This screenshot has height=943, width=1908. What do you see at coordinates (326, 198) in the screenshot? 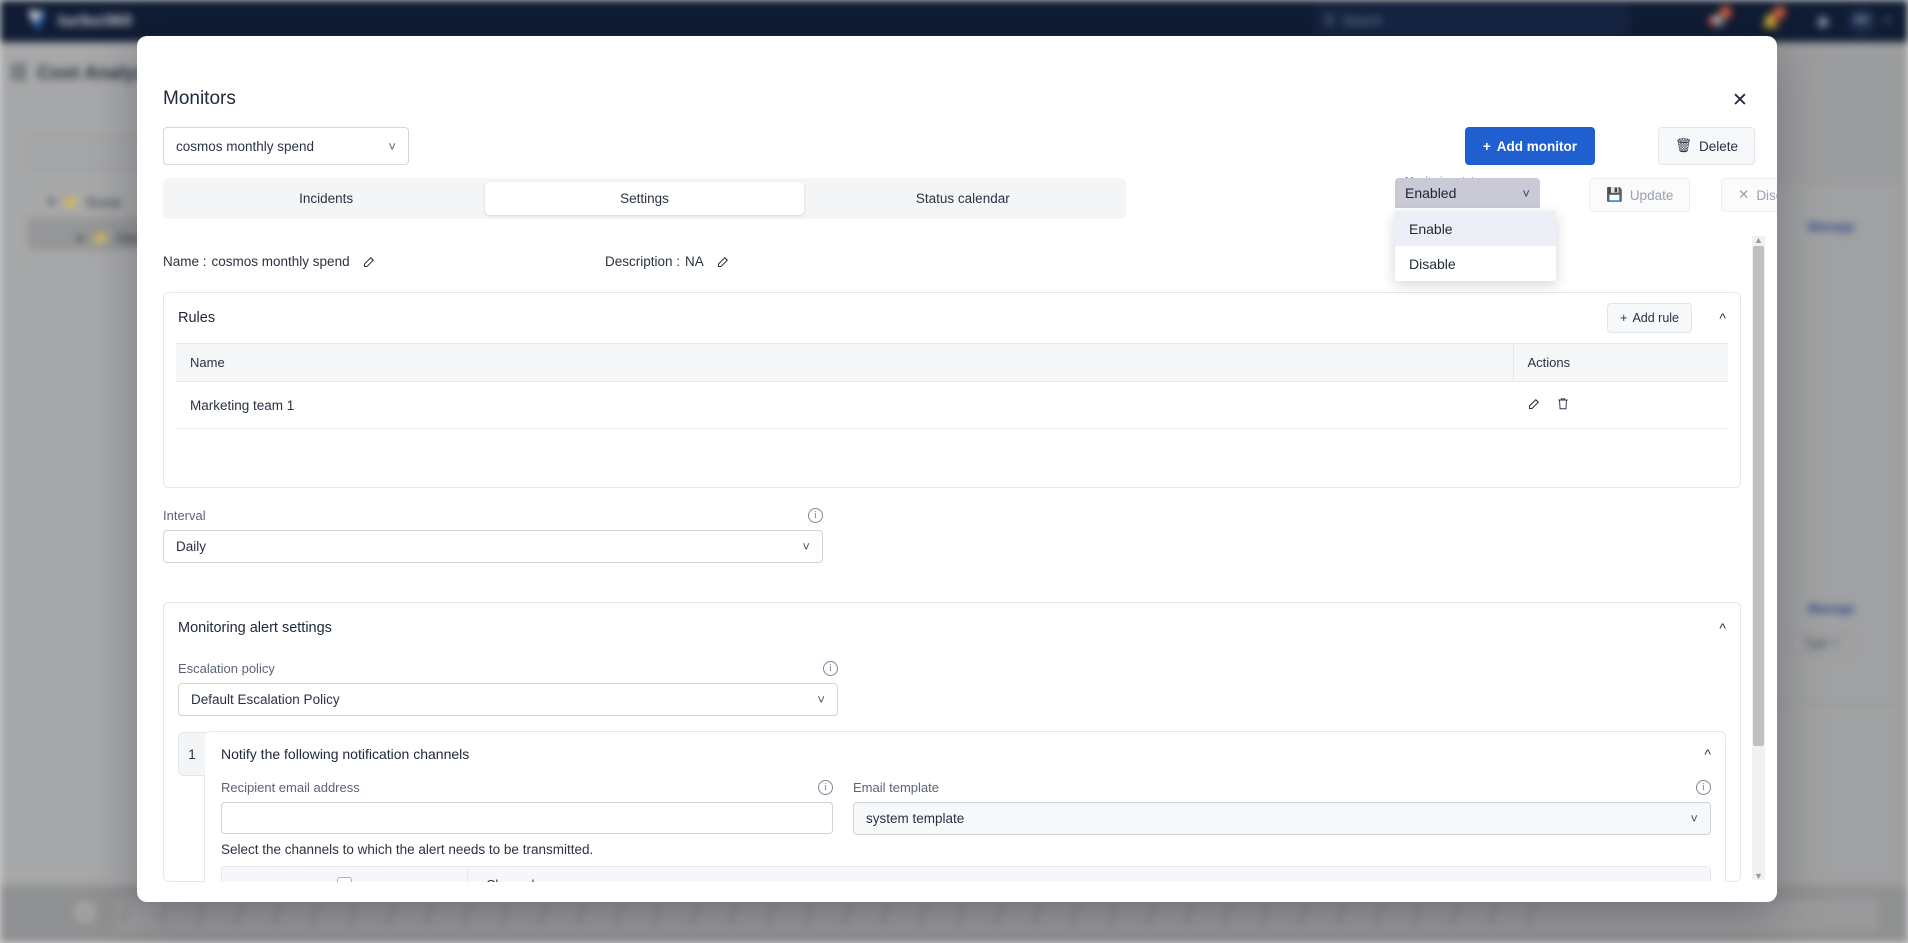
I see `tab-incidents: Incidents` at bounding box center [326, 198].